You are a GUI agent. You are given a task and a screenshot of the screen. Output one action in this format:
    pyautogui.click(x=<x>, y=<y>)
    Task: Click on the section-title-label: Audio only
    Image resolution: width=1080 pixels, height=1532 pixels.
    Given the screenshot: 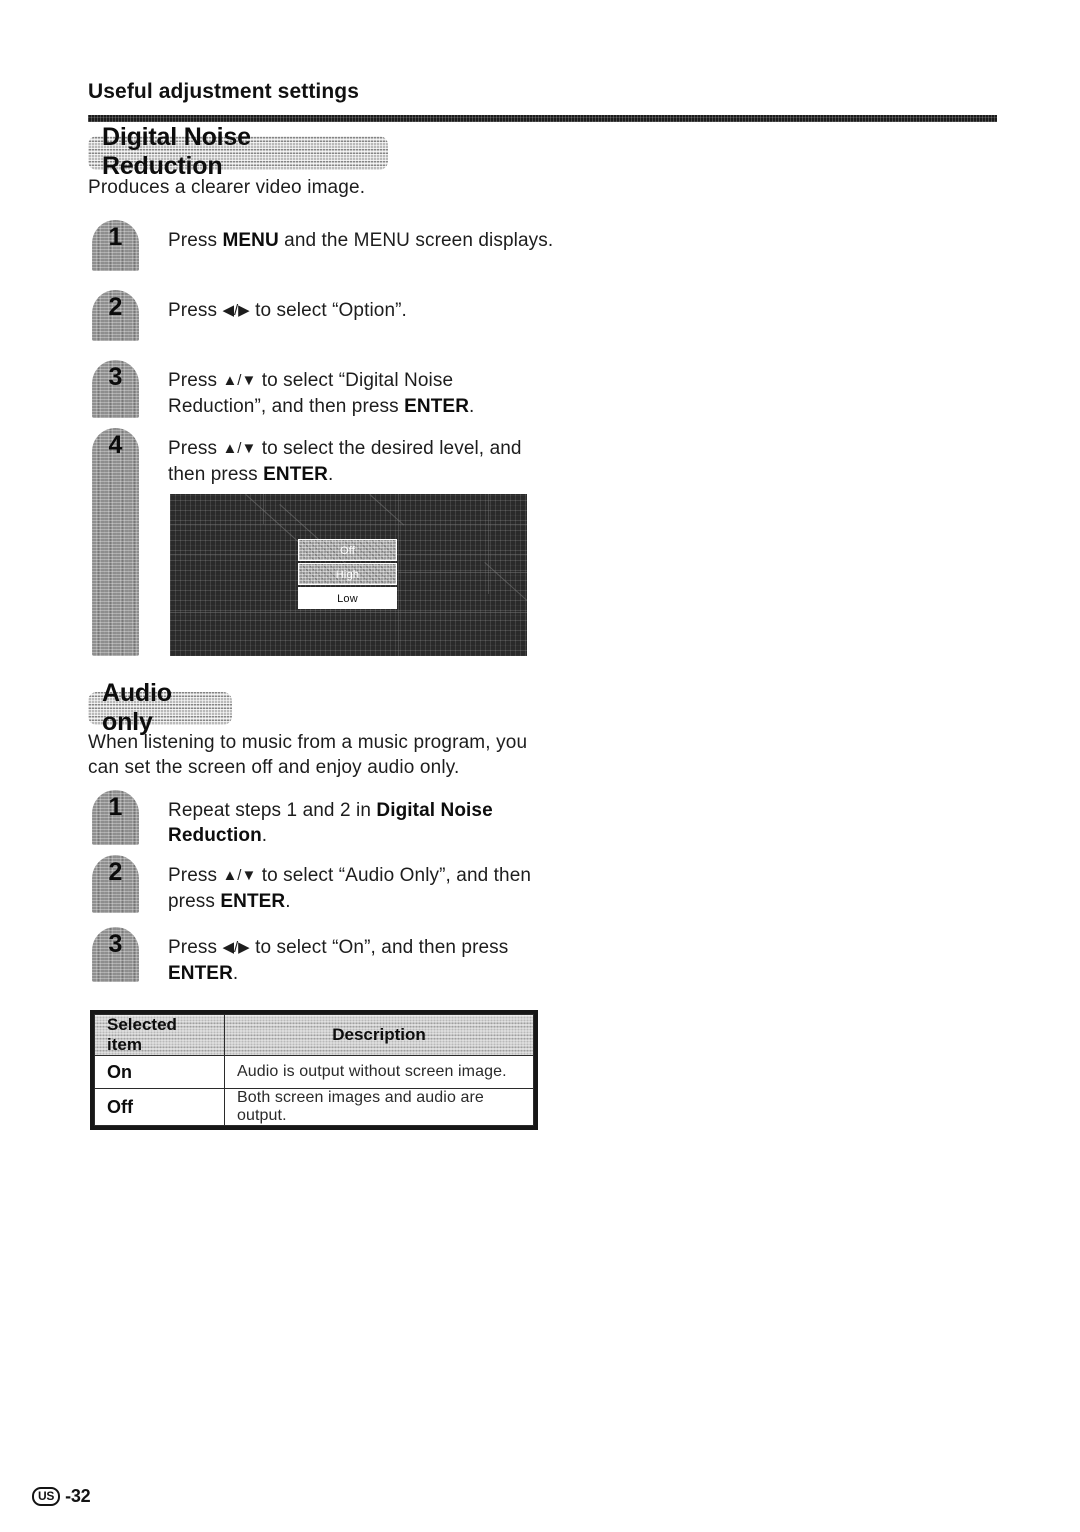 What is the action you would take?
    pyautogui.click(x=137, y=707)
    